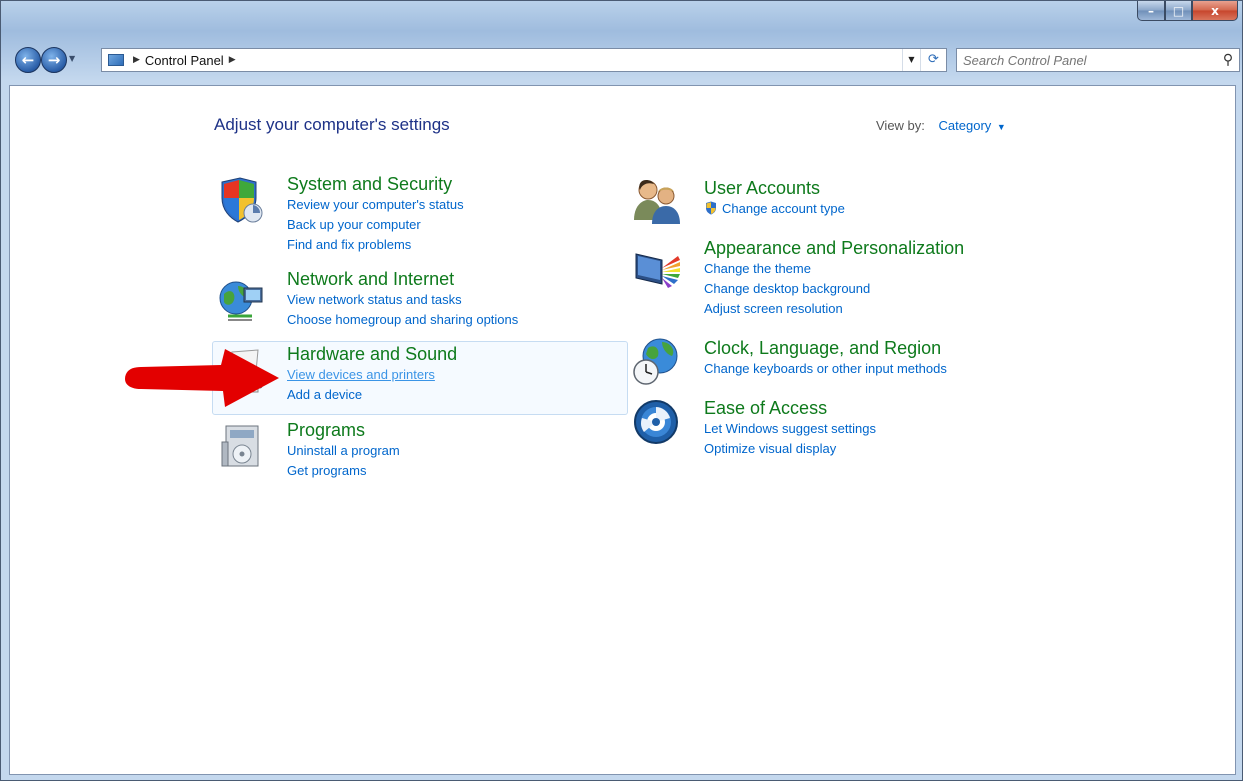 The image size is (1243, 781). What do you see at coordinates (1001, 127) in the screenshot?
I see `chevron-down-icon: ▼` at bounding box center [1001, 127].